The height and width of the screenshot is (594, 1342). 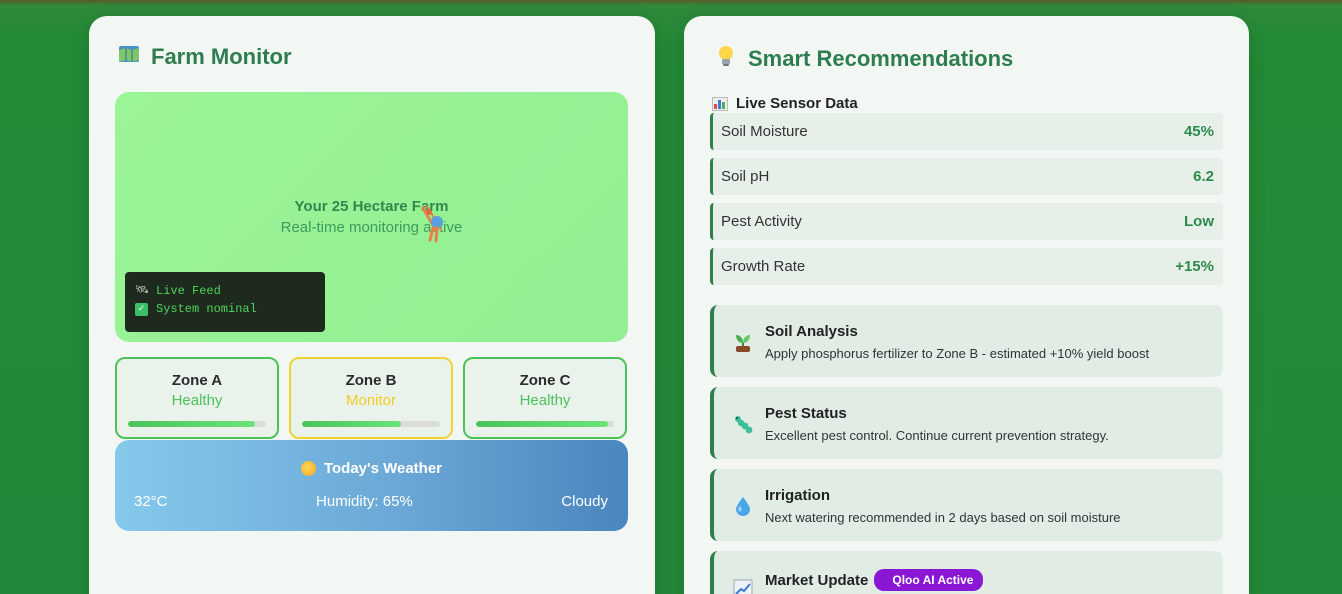 What do you see at coordinates (720, 103) in the screenshot?
I see `bar-chart-icon` at bounding box center [720, 103].